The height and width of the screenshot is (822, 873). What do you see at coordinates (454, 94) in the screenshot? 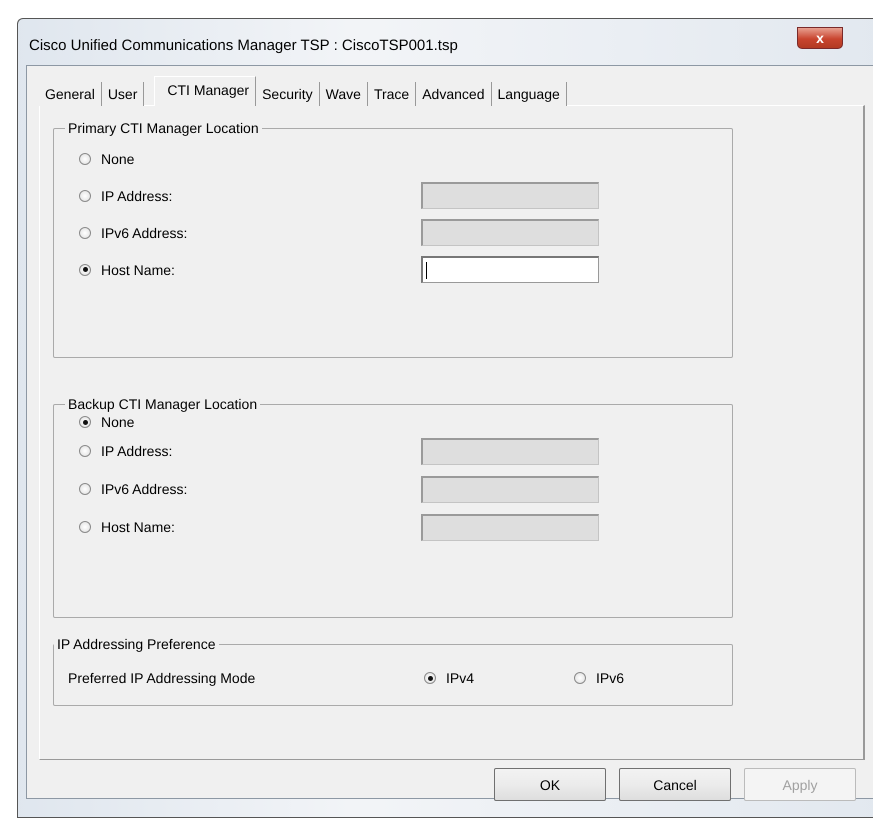
I see `tab: Advanced` at bounding box center [454, 94].